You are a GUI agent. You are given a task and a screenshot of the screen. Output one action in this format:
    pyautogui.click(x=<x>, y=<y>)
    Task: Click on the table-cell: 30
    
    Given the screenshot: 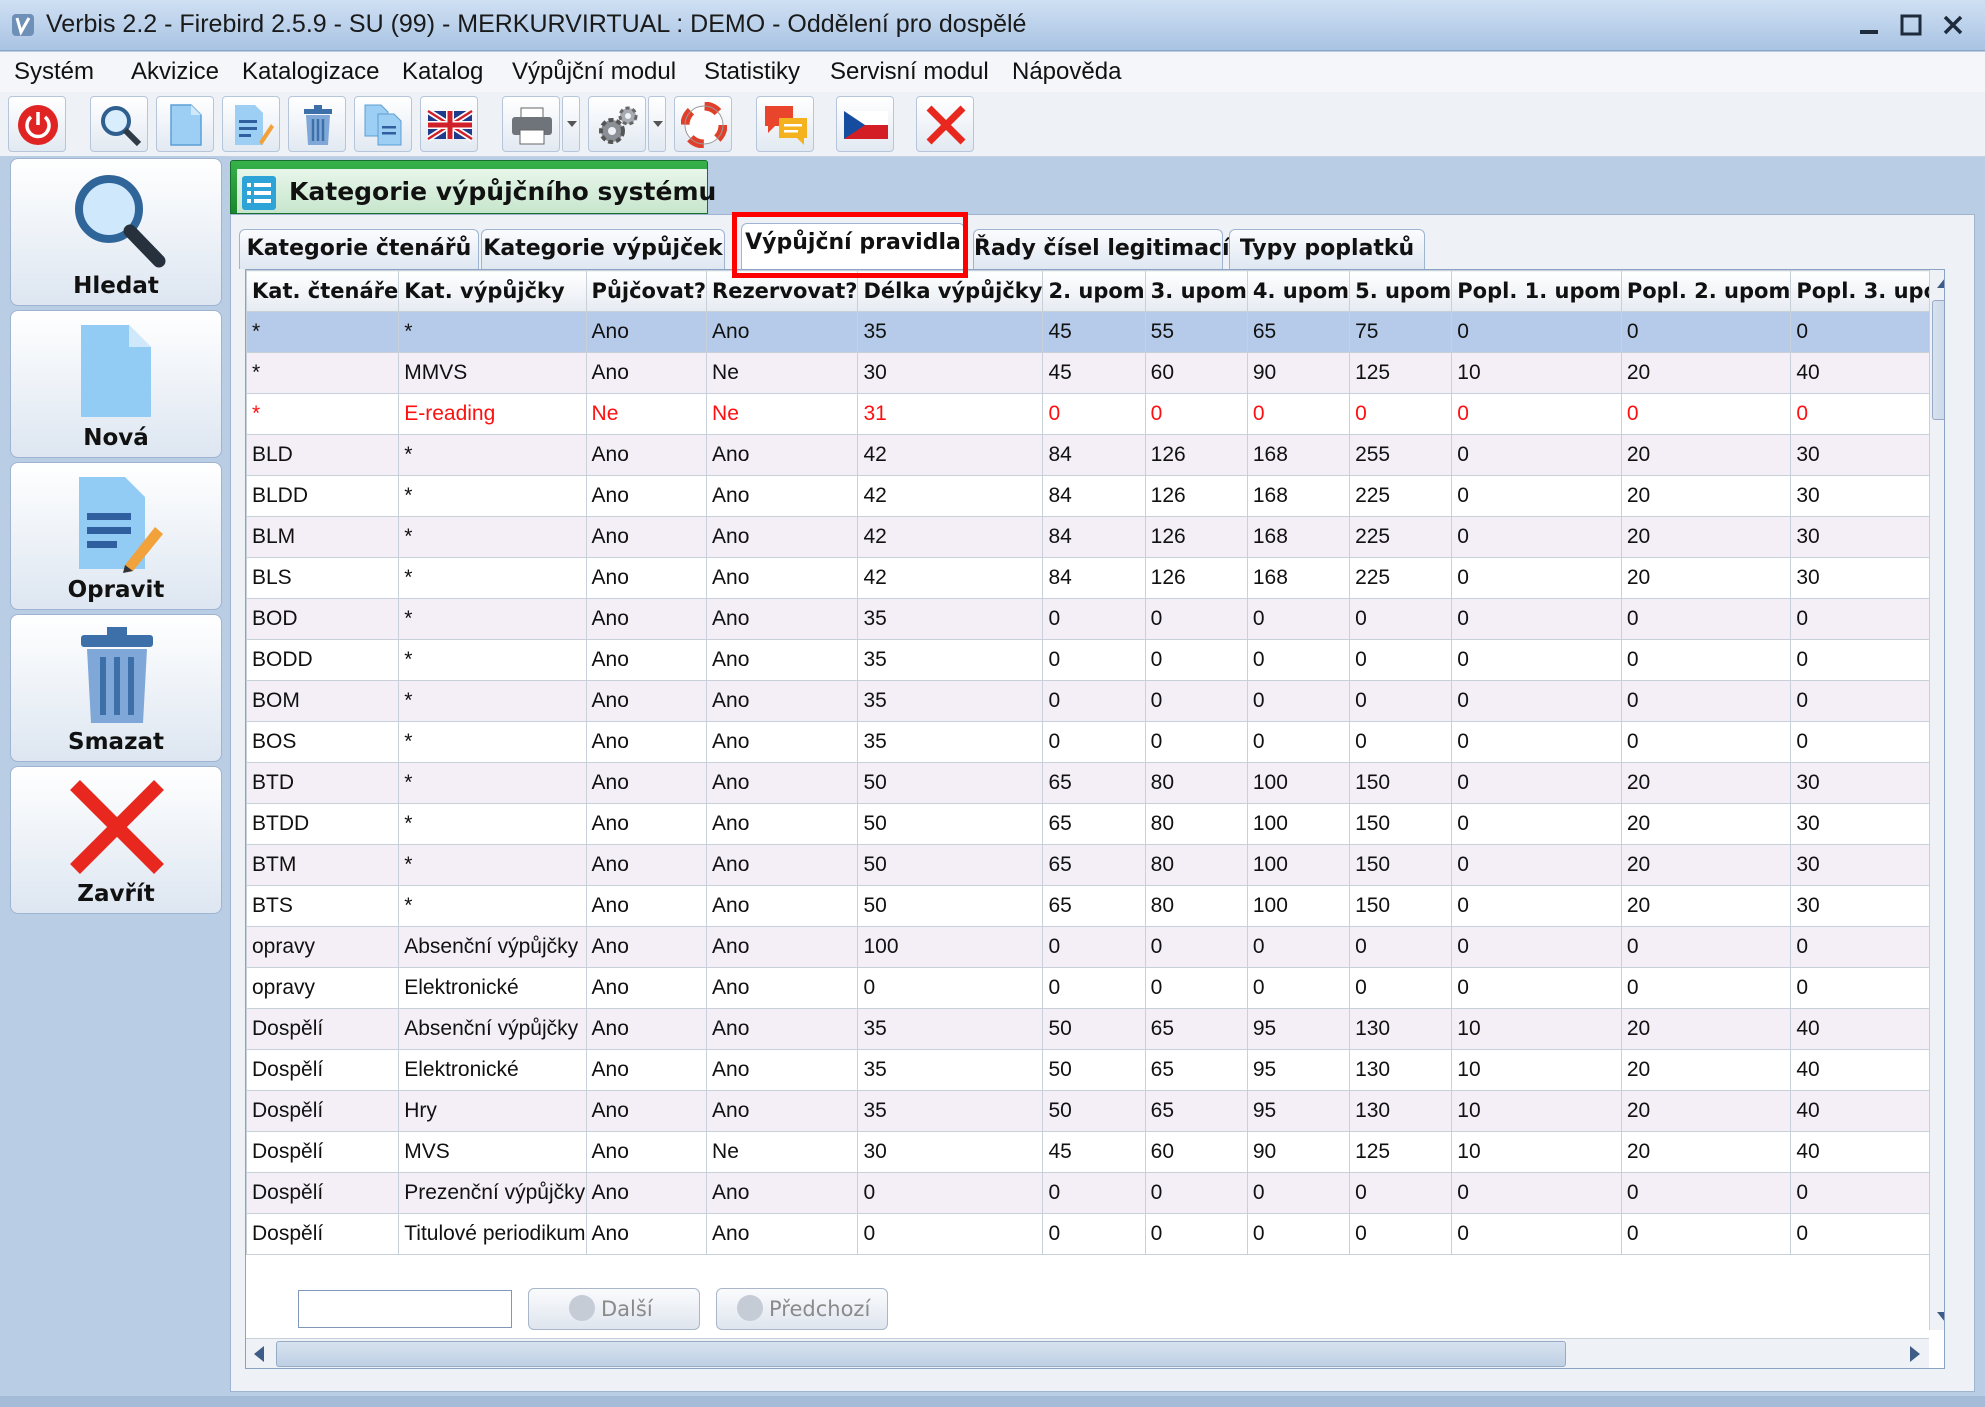 What is the action you would take?
    pyautogui.click(x=1867, y=824)
    